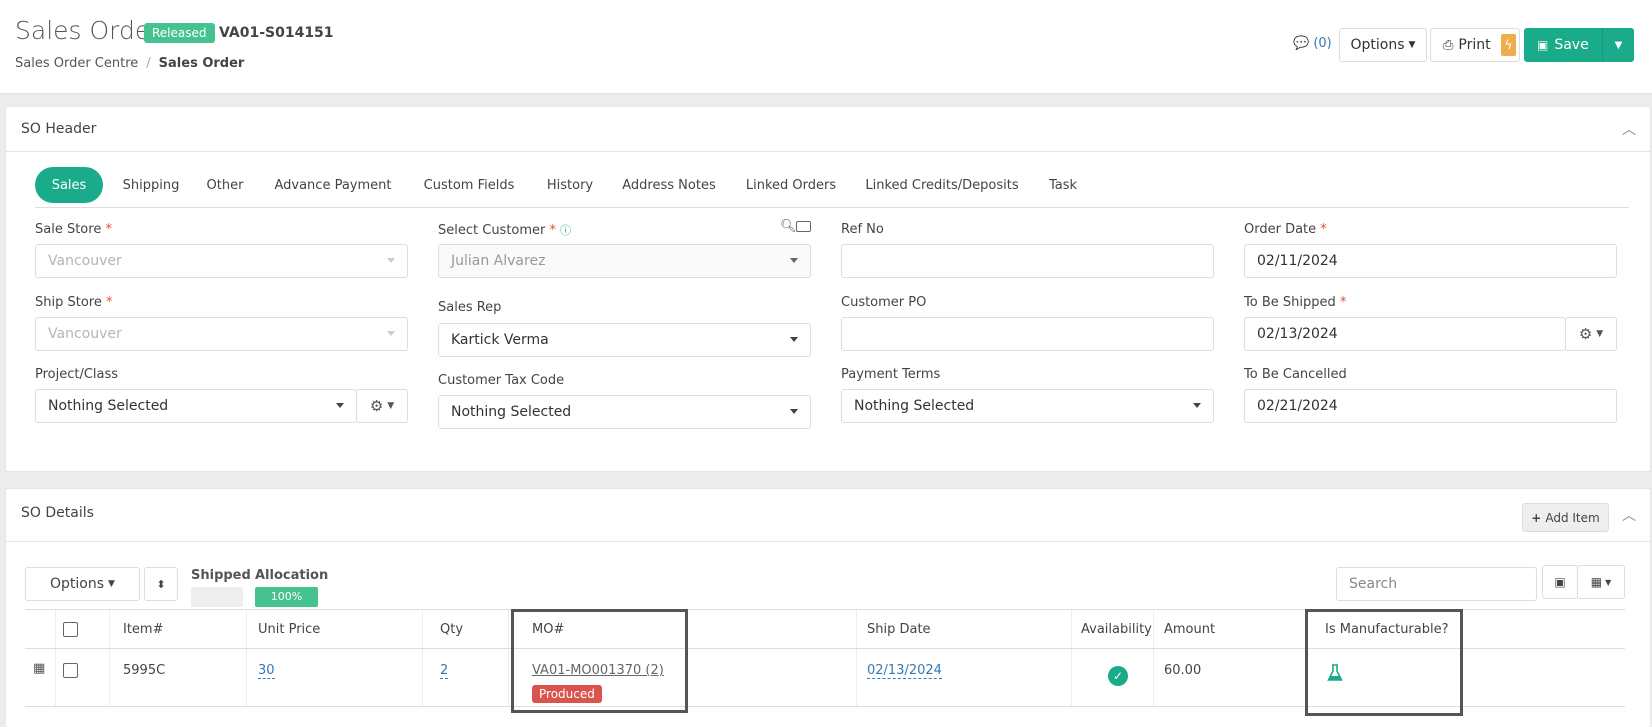  I want to click on credit-card-icon, so click(803, 226).